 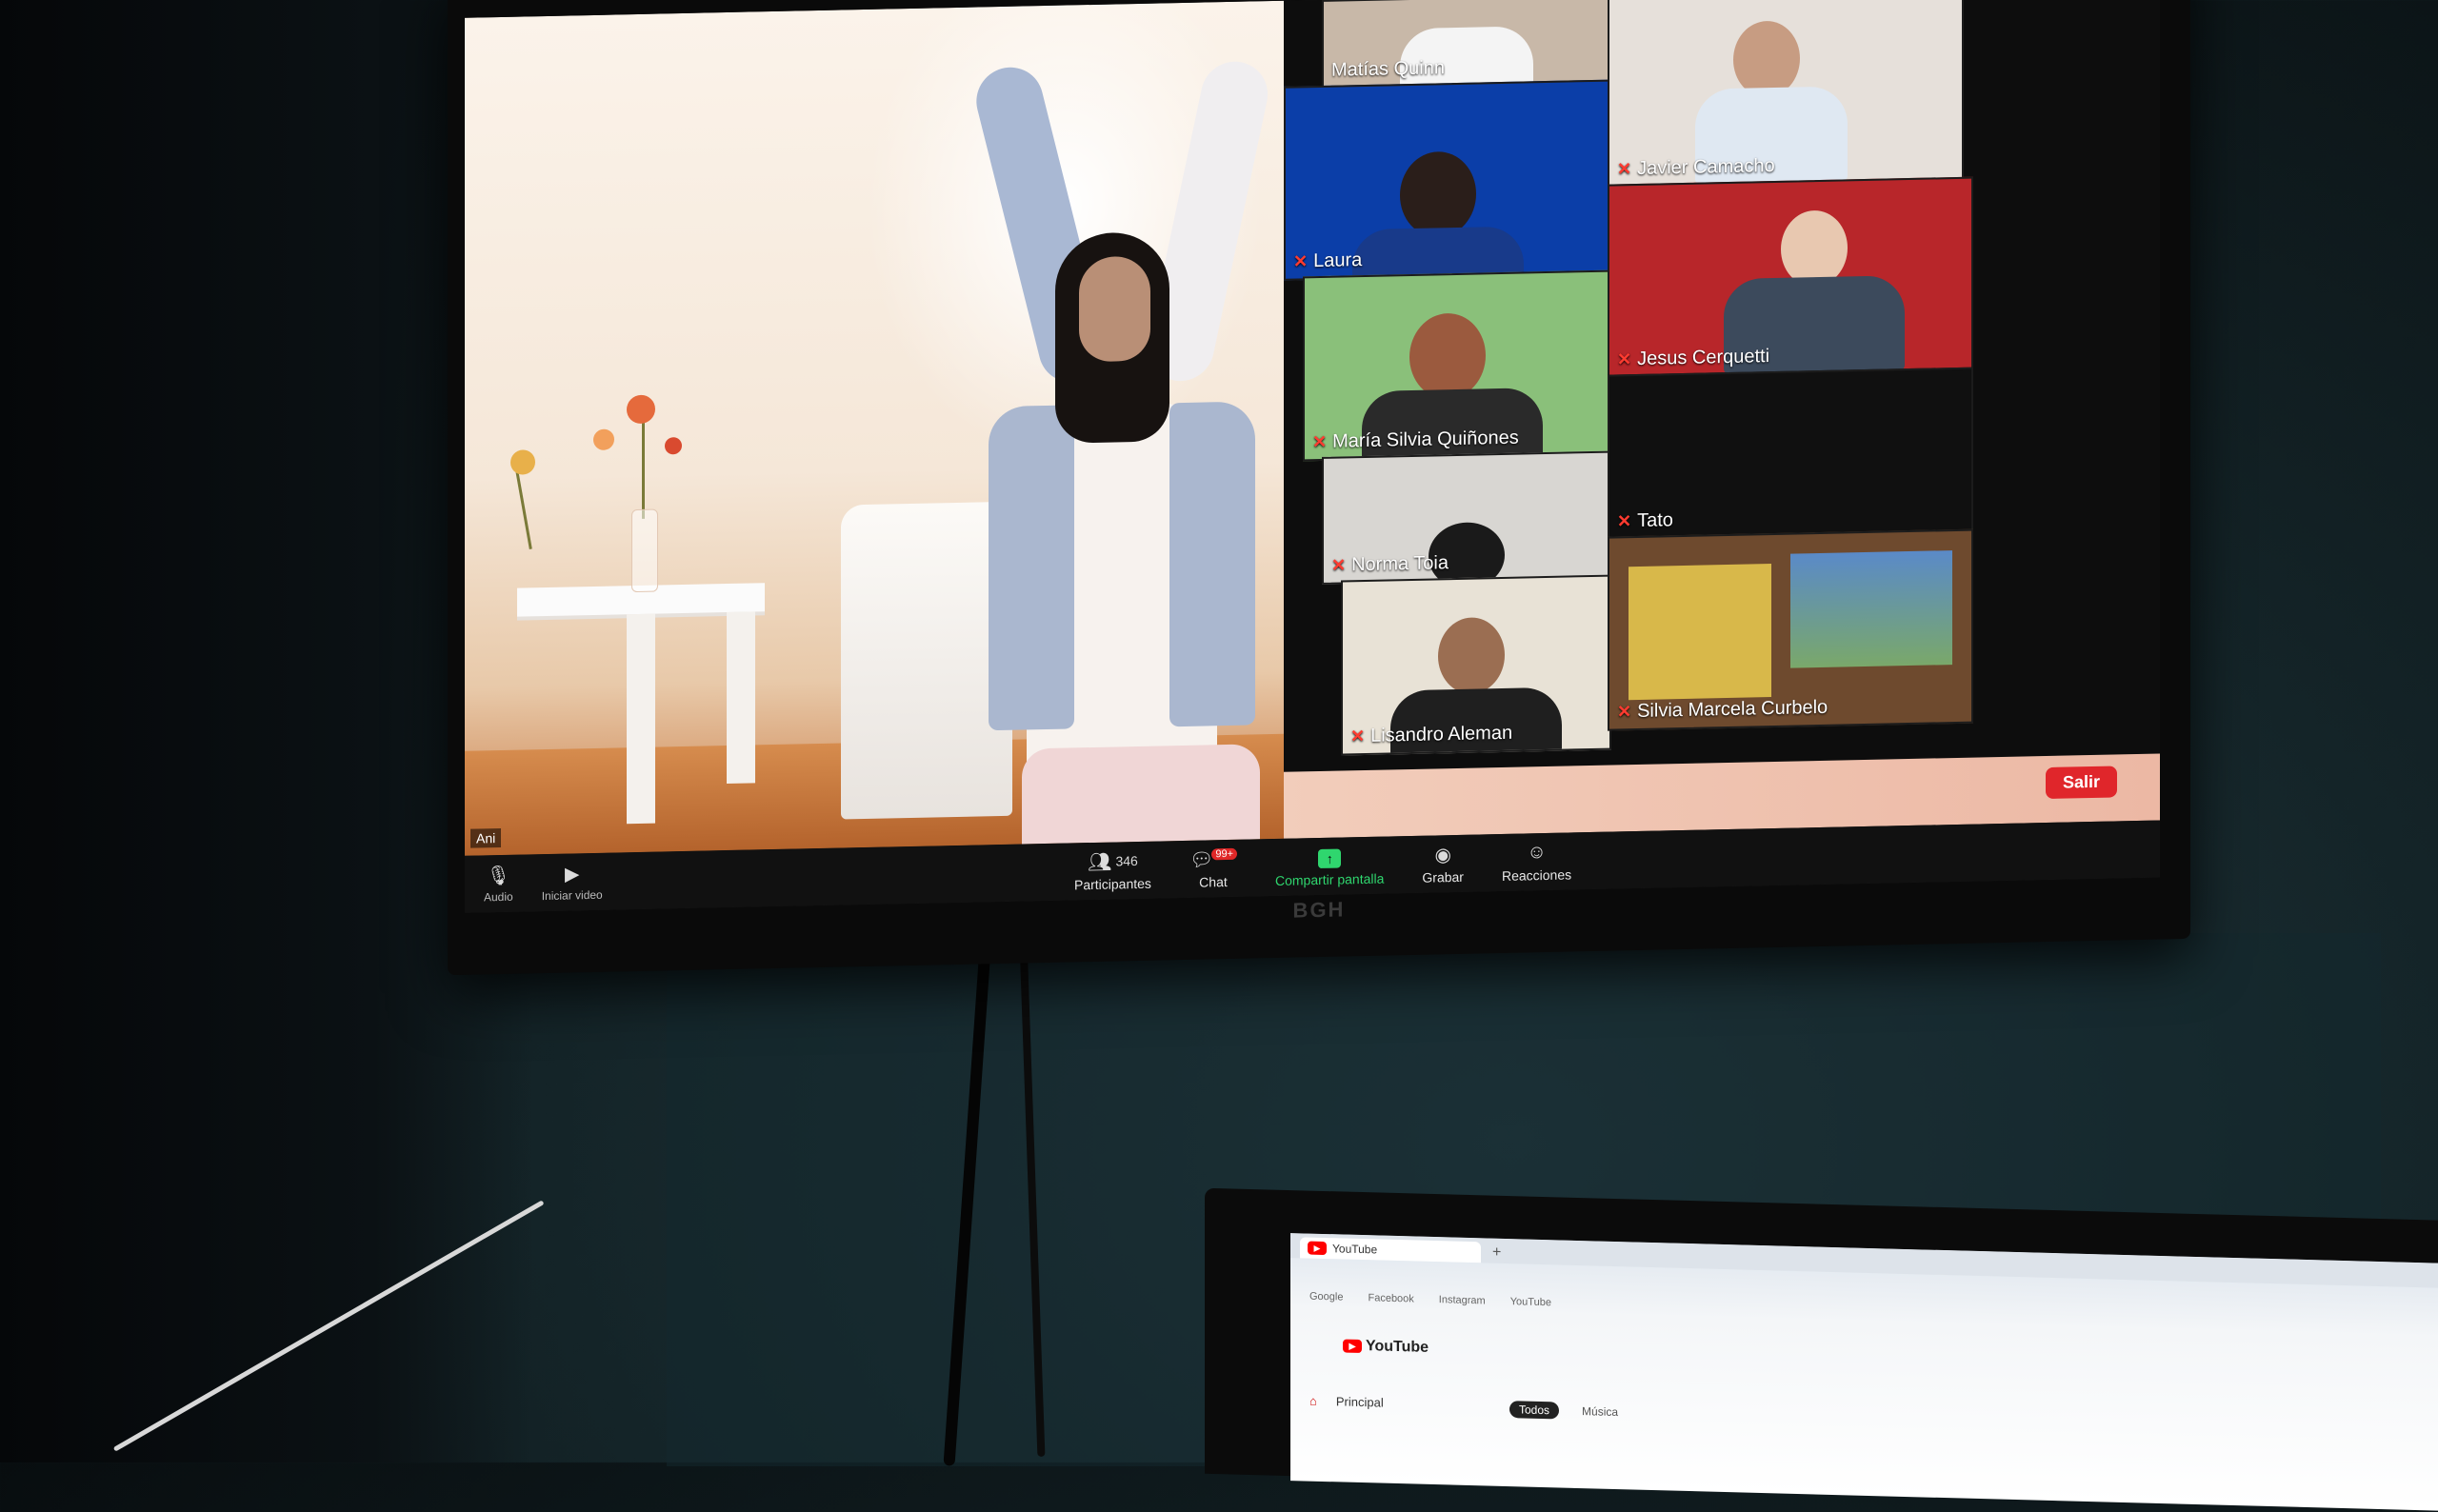 I want to click on participant-tile: ✕ Silvia Marcela Curbelo, so click(x=1790, y=629).